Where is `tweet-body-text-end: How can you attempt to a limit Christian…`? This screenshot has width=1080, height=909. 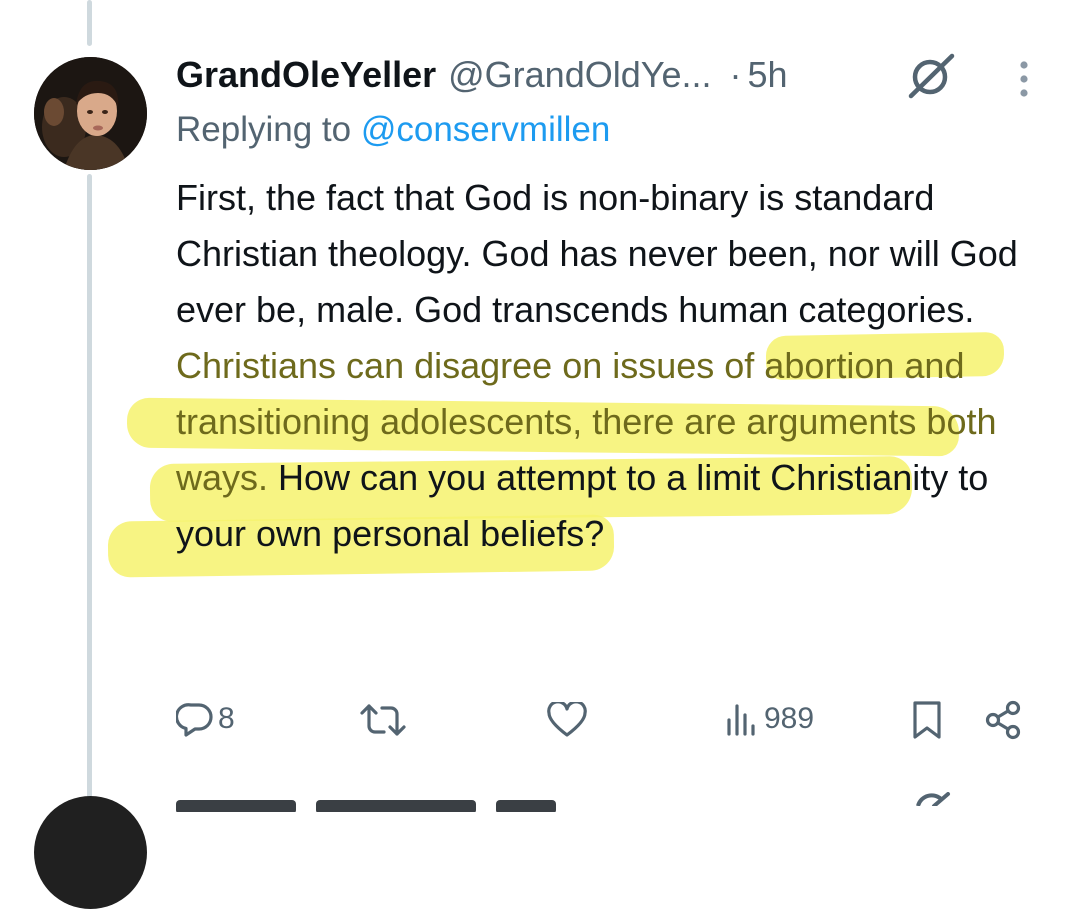 tweet-body-text-end: How can you attempt to a limit Christian… is located at coordinates (582, 505).